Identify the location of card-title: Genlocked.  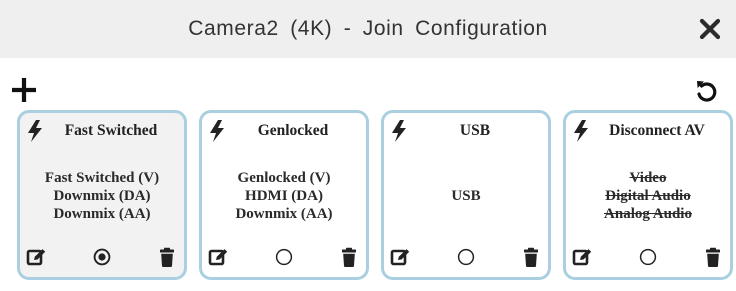
(293, 130).